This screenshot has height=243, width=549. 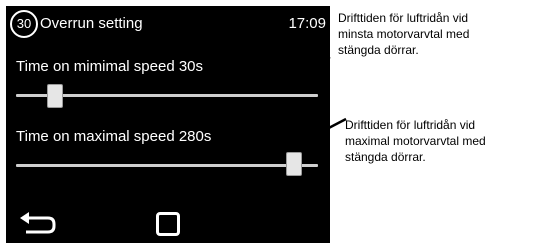 What do you see at coordinates (24, 24) in the screenshot?
I see `screen-number-badge: 30` at bounding box center [24, 24].